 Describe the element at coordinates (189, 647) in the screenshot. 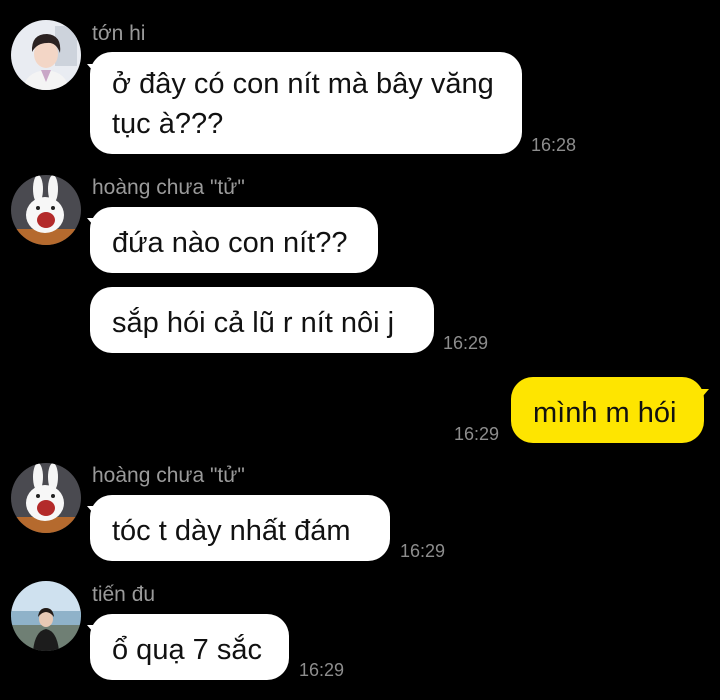

I see `message-bubble: ổ quạ 7 sắc` at that location.